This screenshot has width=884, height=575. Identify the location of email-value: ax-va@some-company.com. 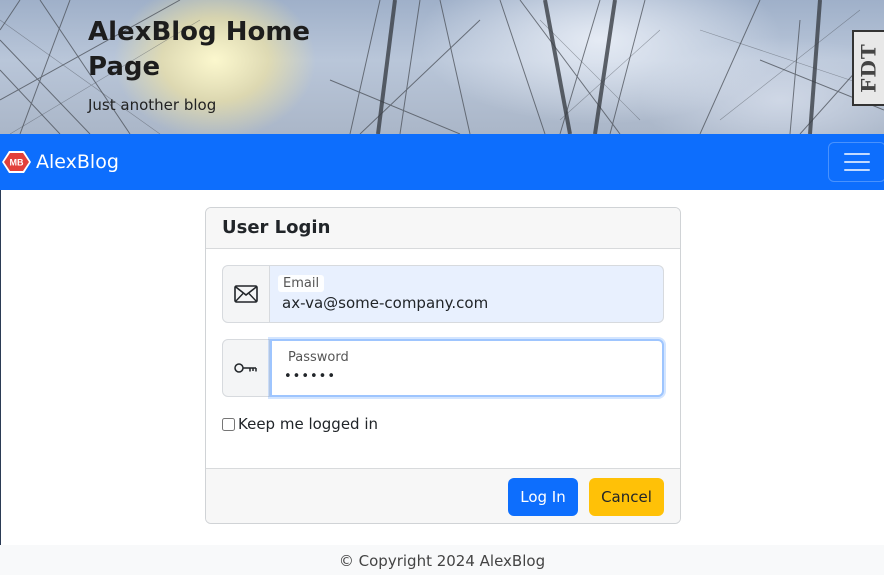
(385, 303).